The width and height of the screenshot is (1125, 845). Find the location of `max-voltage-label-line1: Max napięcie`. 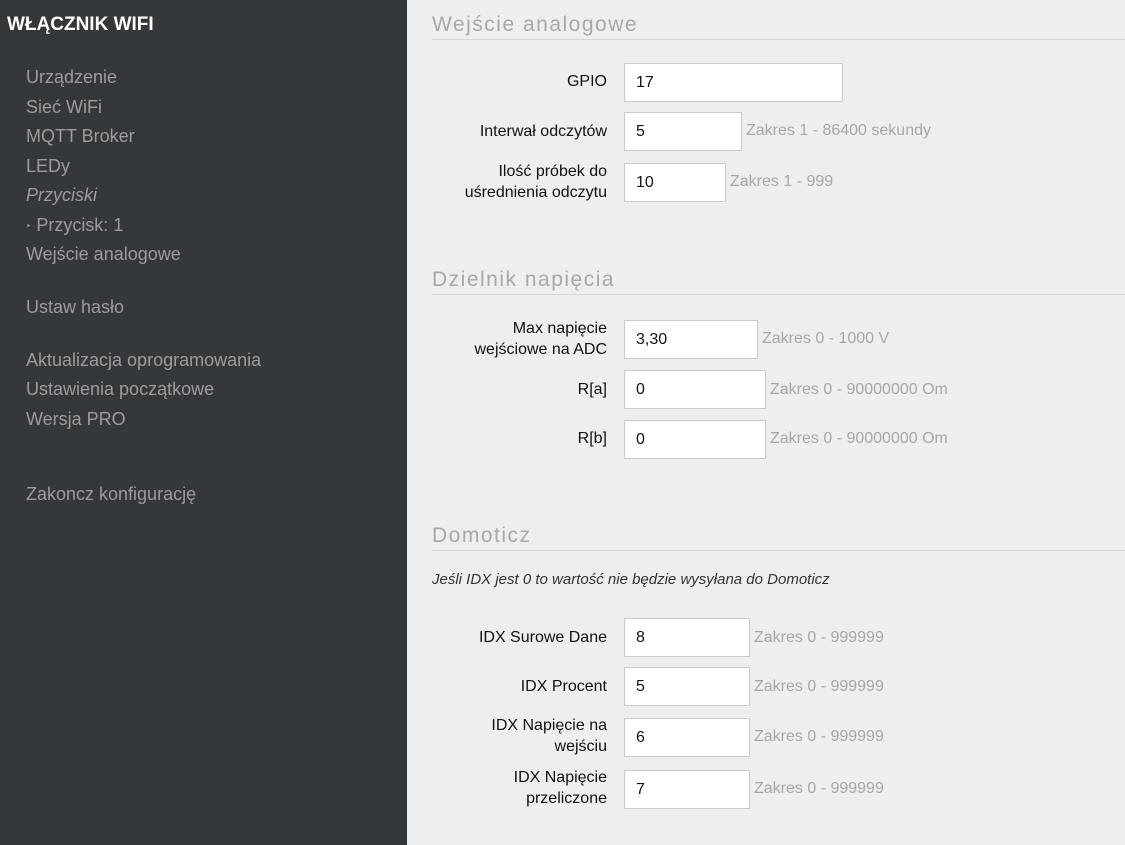

max-voltage-label-line1: Max napięcie is located at coordinates (559, 328).